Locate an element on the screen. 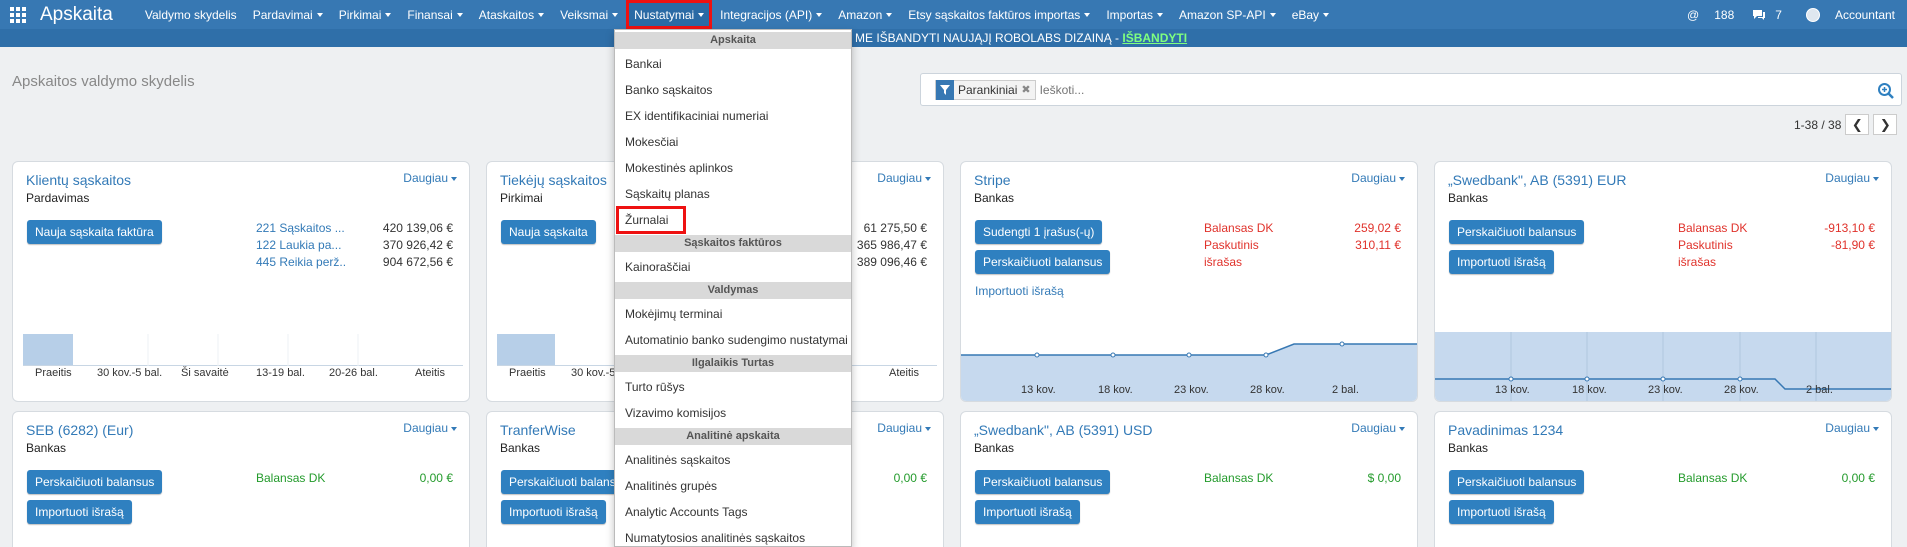 The image size is (1907, 547). card-subtitle: Pirkimai is located at coordinates (521, 198).